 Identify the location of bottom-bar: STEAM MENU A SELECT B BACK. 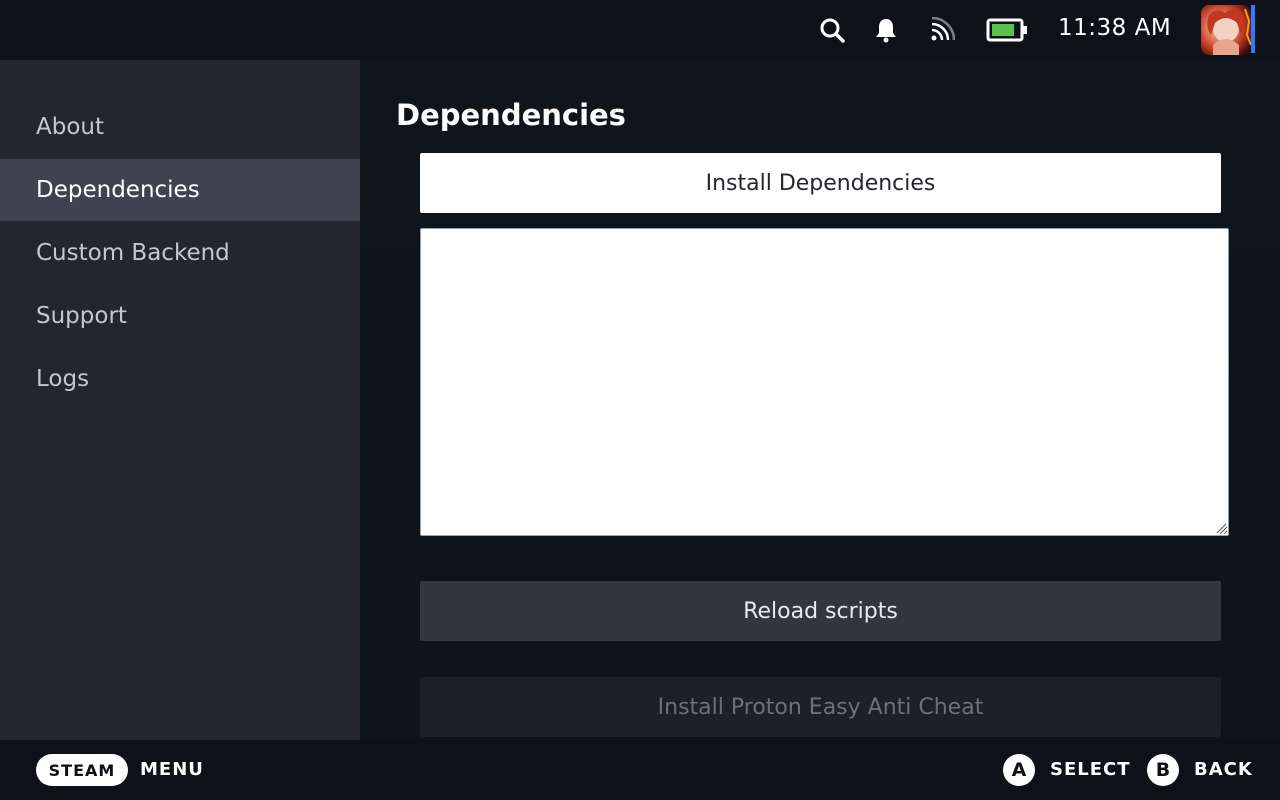
(640, 770).